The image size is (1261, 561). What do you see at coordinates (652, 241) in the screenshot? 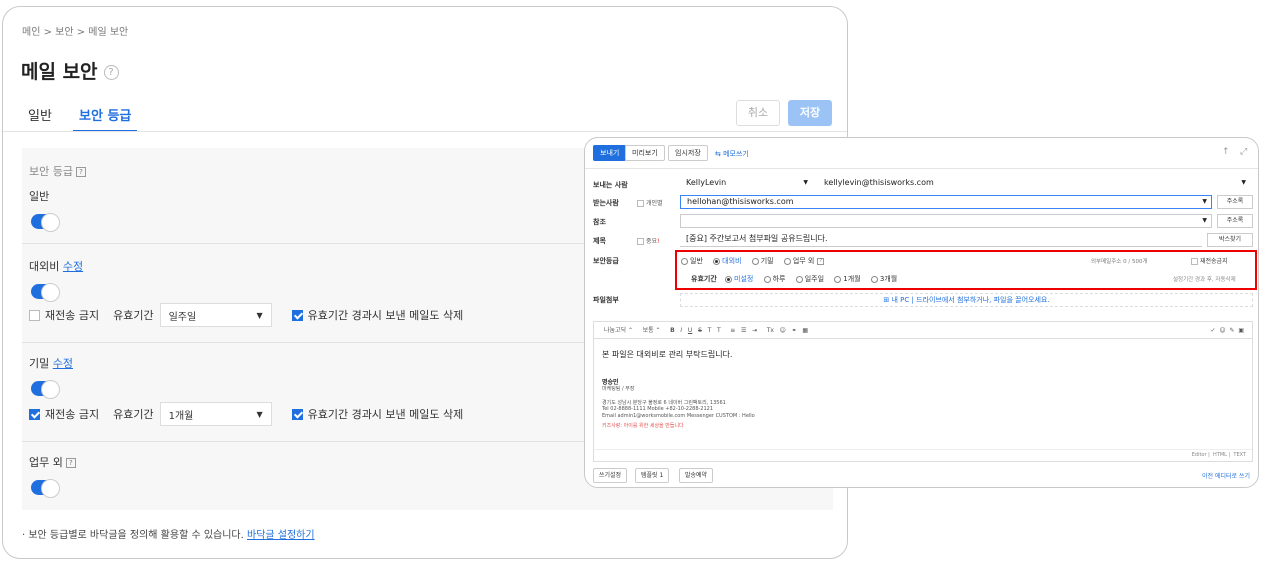
I see `important-label: 중요` at bounding box center [652, 241].